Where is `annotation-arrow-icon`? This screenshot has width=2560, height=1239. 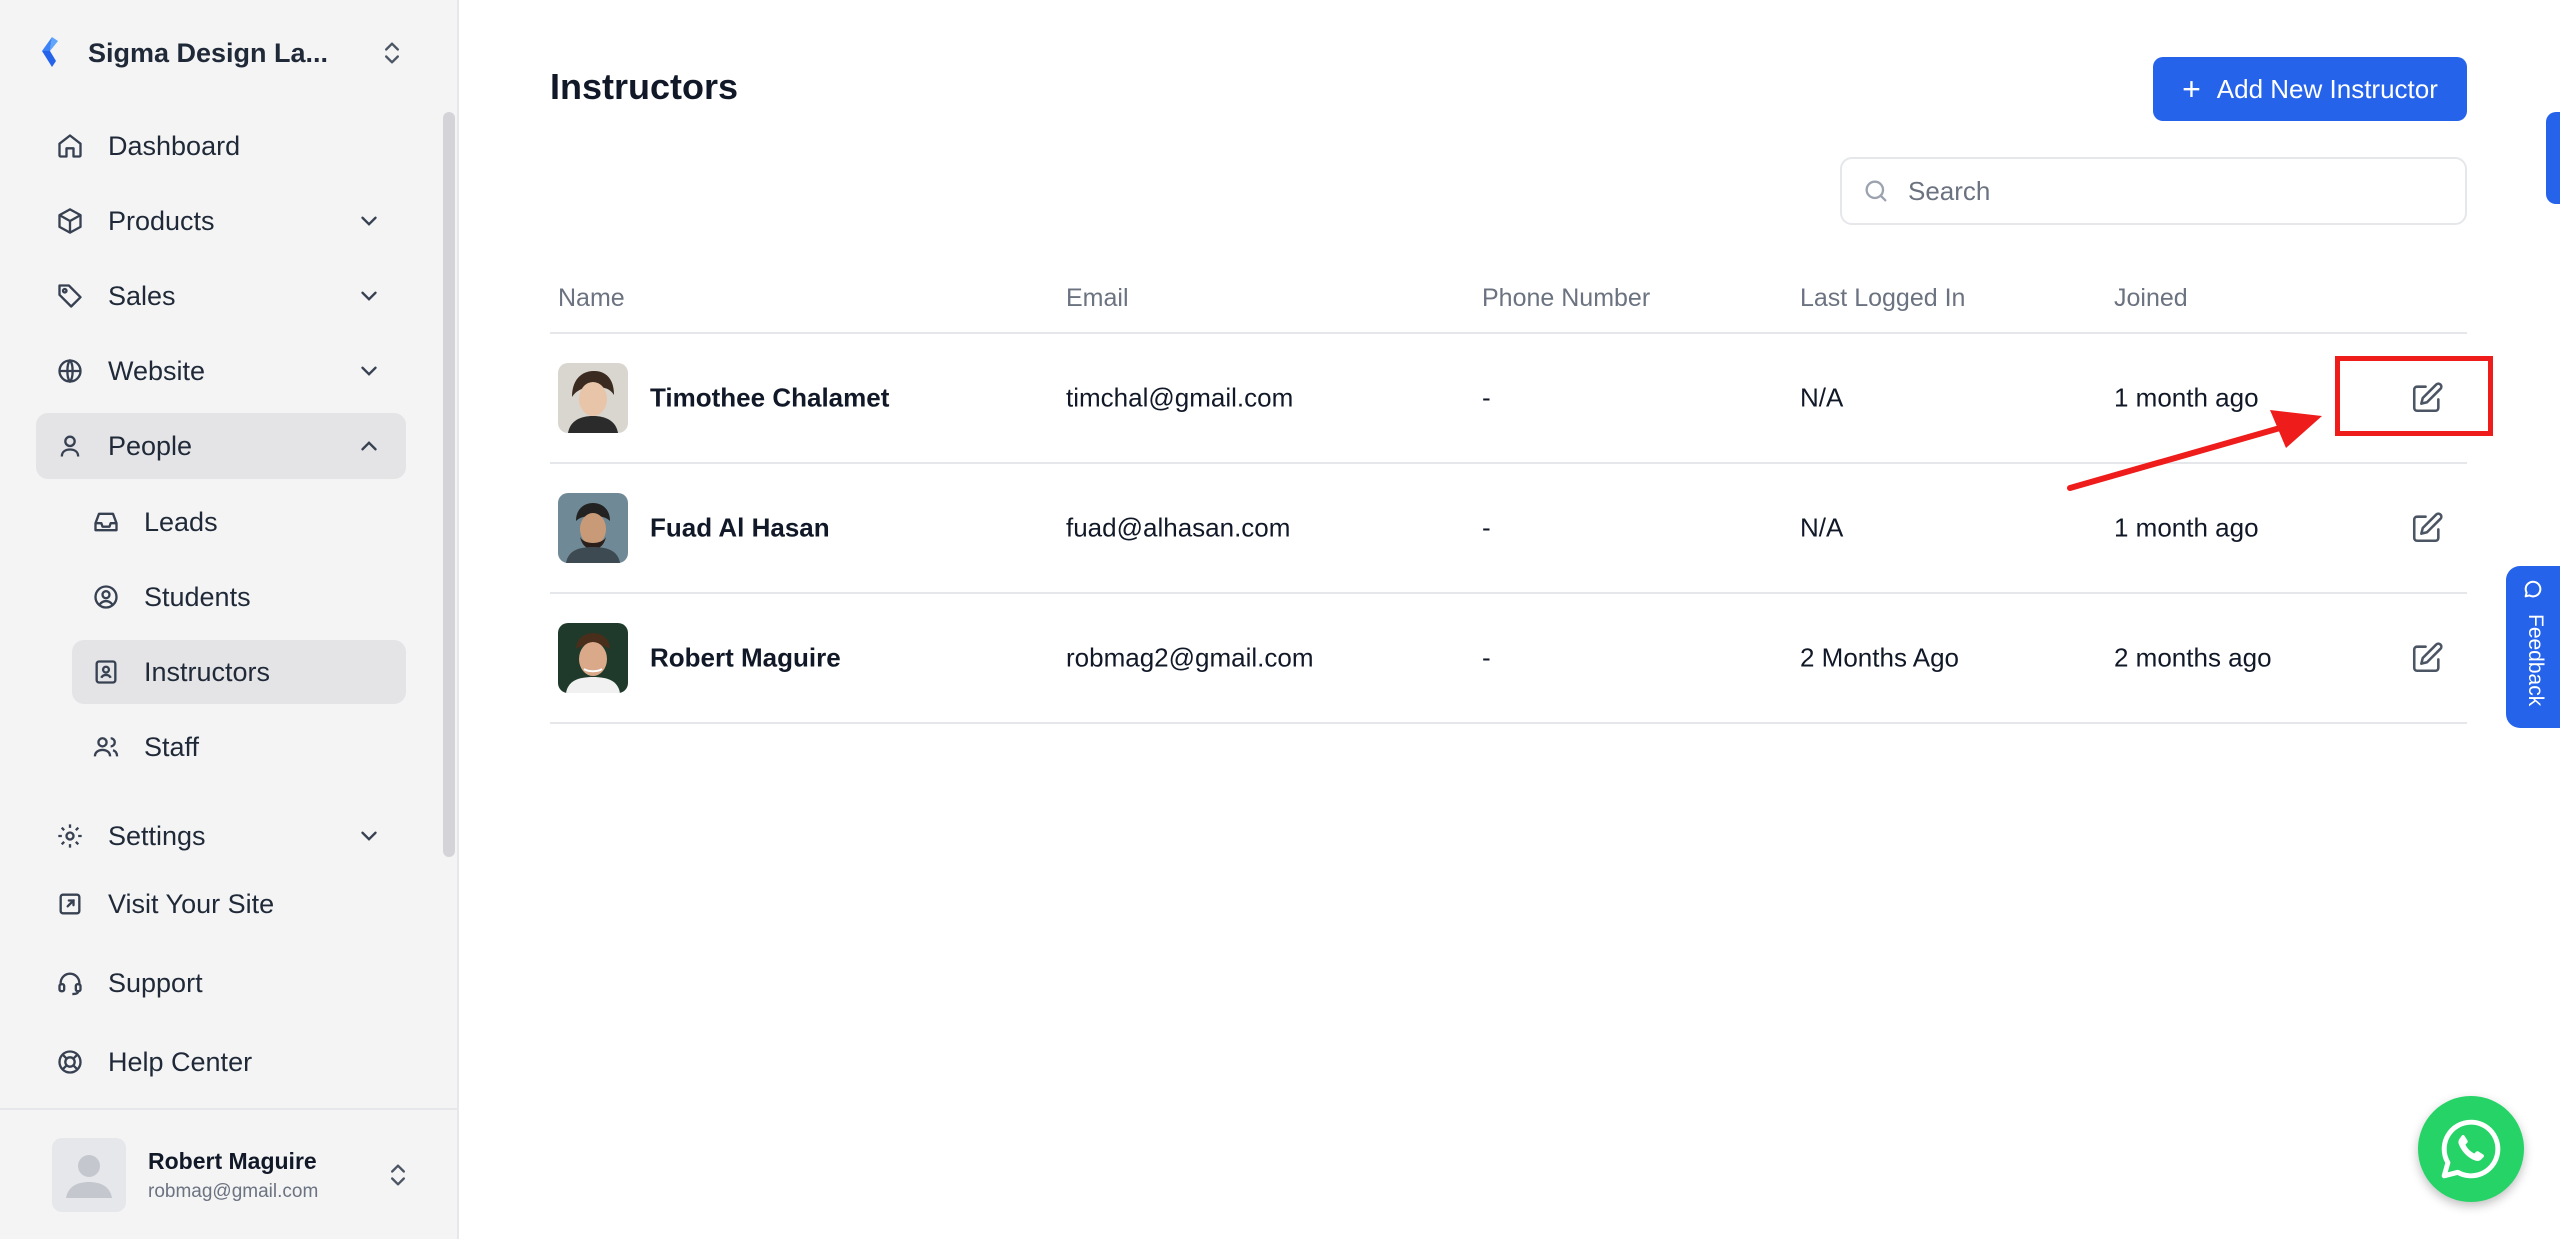 annotation-arrow-icon is located at coordinates (2194, 450).